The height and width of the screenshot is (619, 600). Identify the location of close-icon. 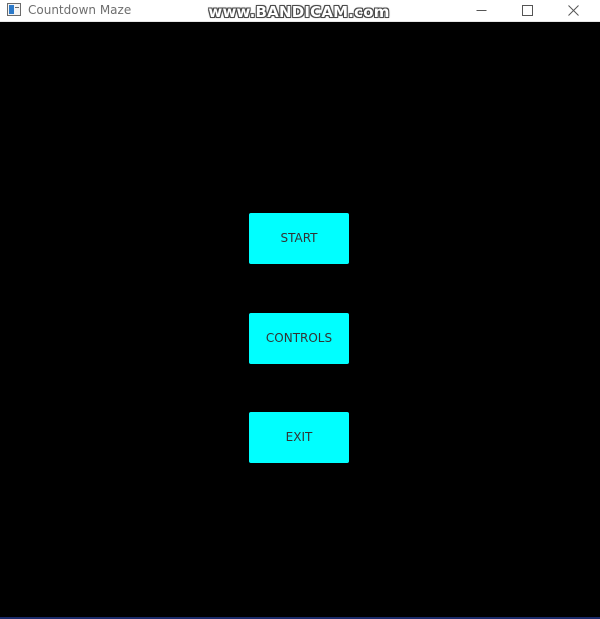
(573, 10).